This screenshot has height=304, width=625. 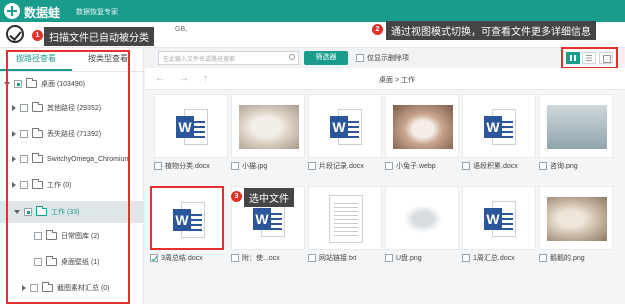 I want to click on tree-item-screenshots: 截图素材汇总 (0), so click(x=66, y=288).